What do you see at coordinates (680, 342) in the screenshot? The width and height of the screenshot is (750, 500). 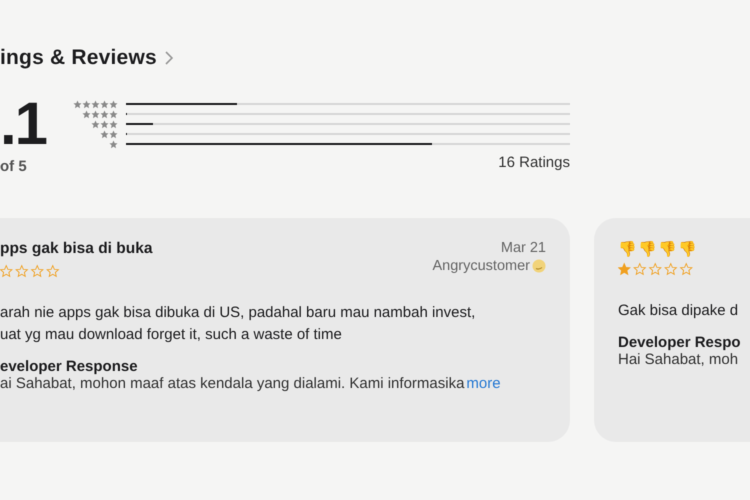 I see `developer-response-title: Developer Respo` at bounding box center [680, 342].